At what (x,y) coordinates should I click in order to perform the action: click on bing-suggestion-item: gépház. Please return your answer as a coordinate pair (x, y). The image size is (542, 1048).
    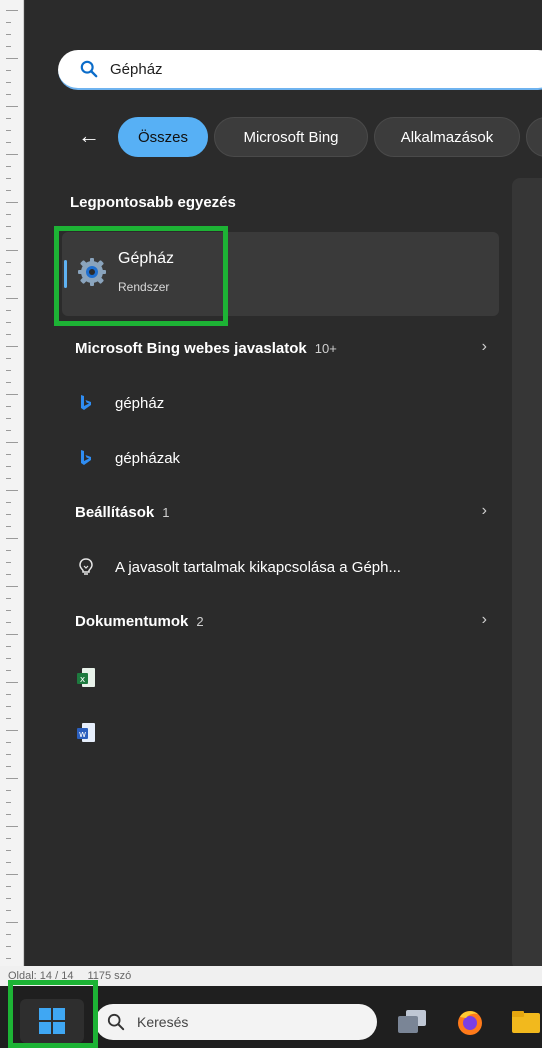
    Looking at the image, I should click on (285, 403).